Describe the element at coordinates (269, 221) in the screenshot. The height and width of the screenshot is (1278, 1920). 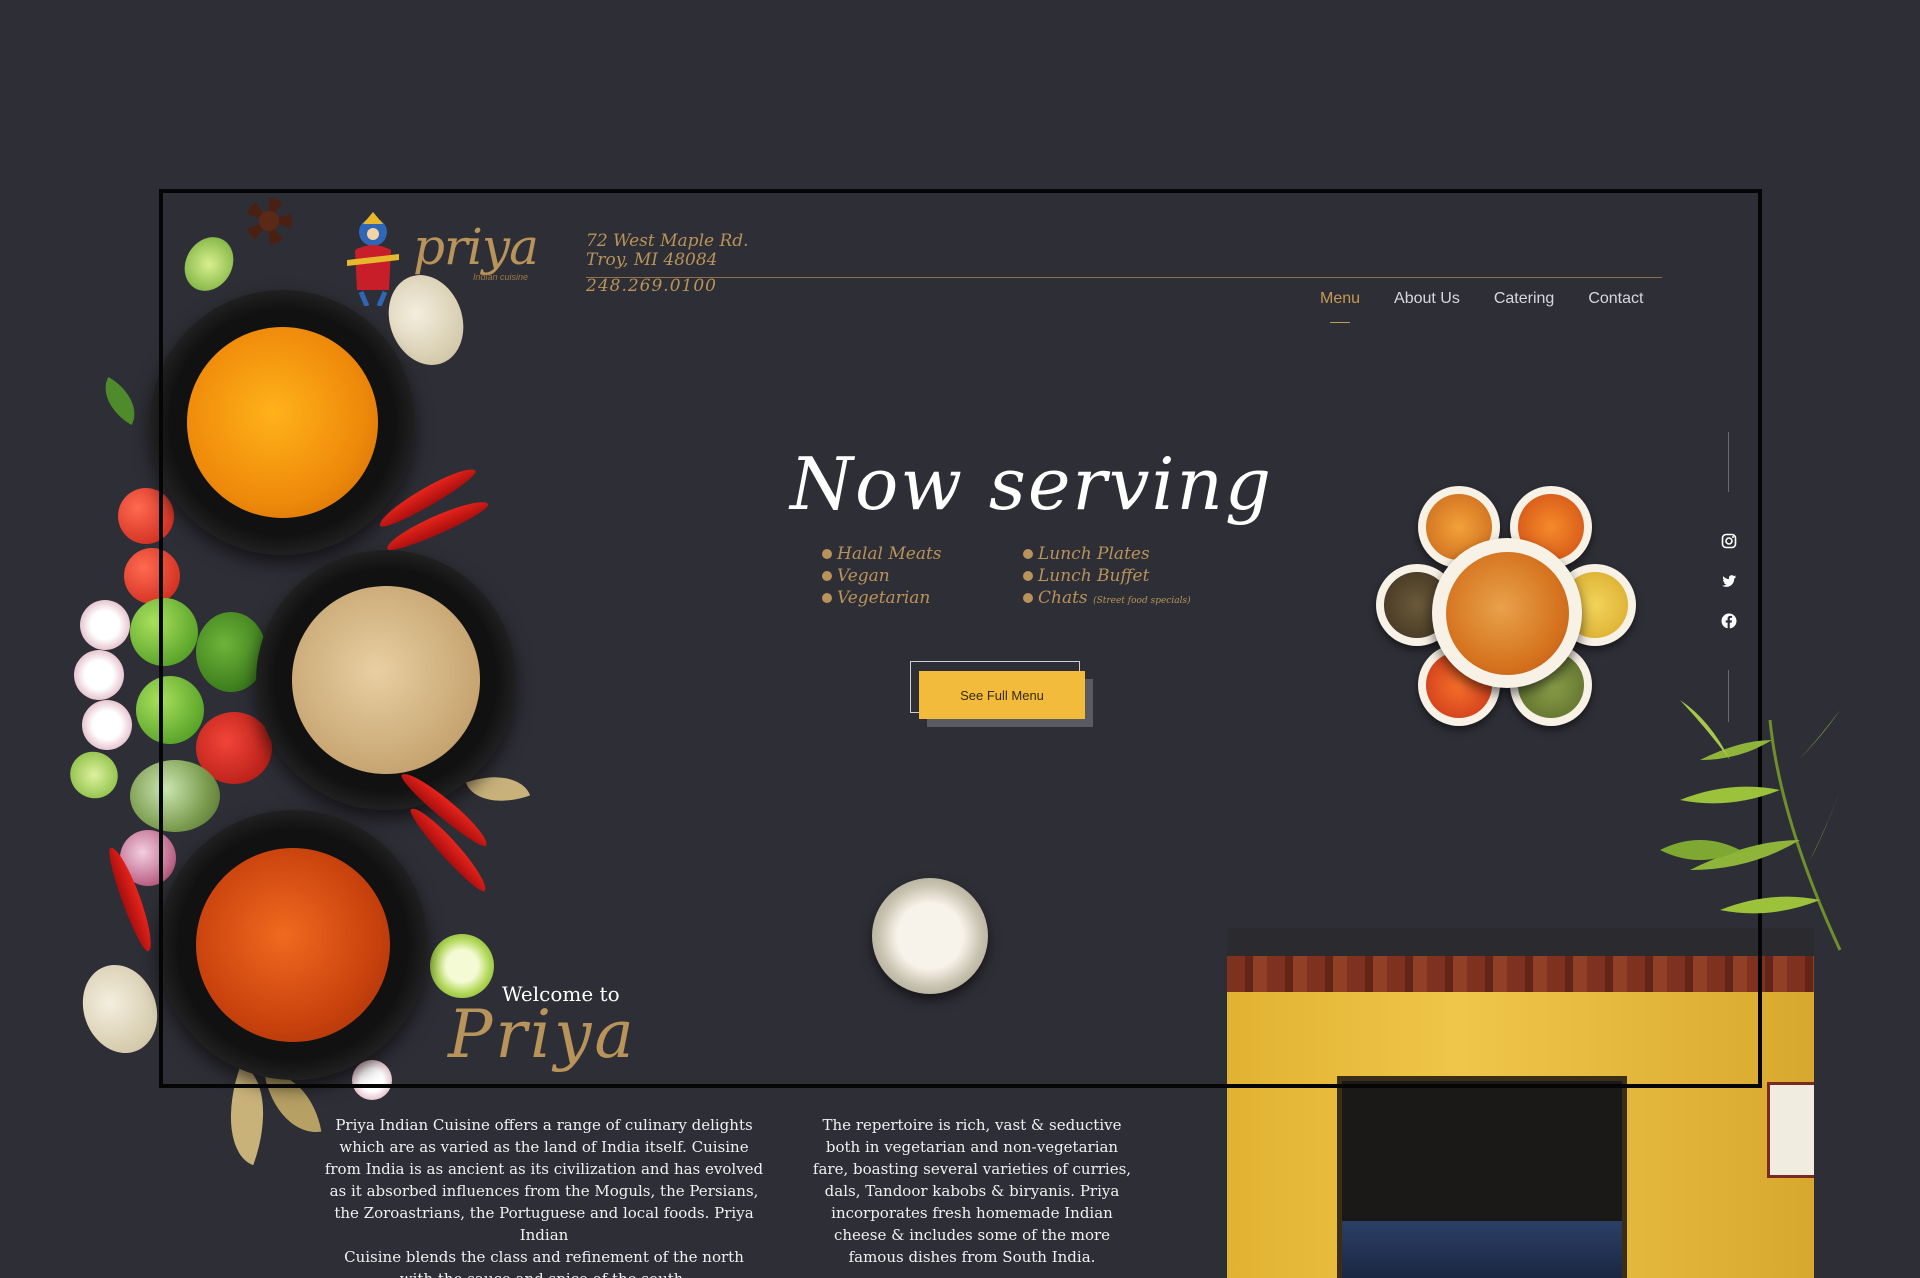
I see `star-anise` at that location.